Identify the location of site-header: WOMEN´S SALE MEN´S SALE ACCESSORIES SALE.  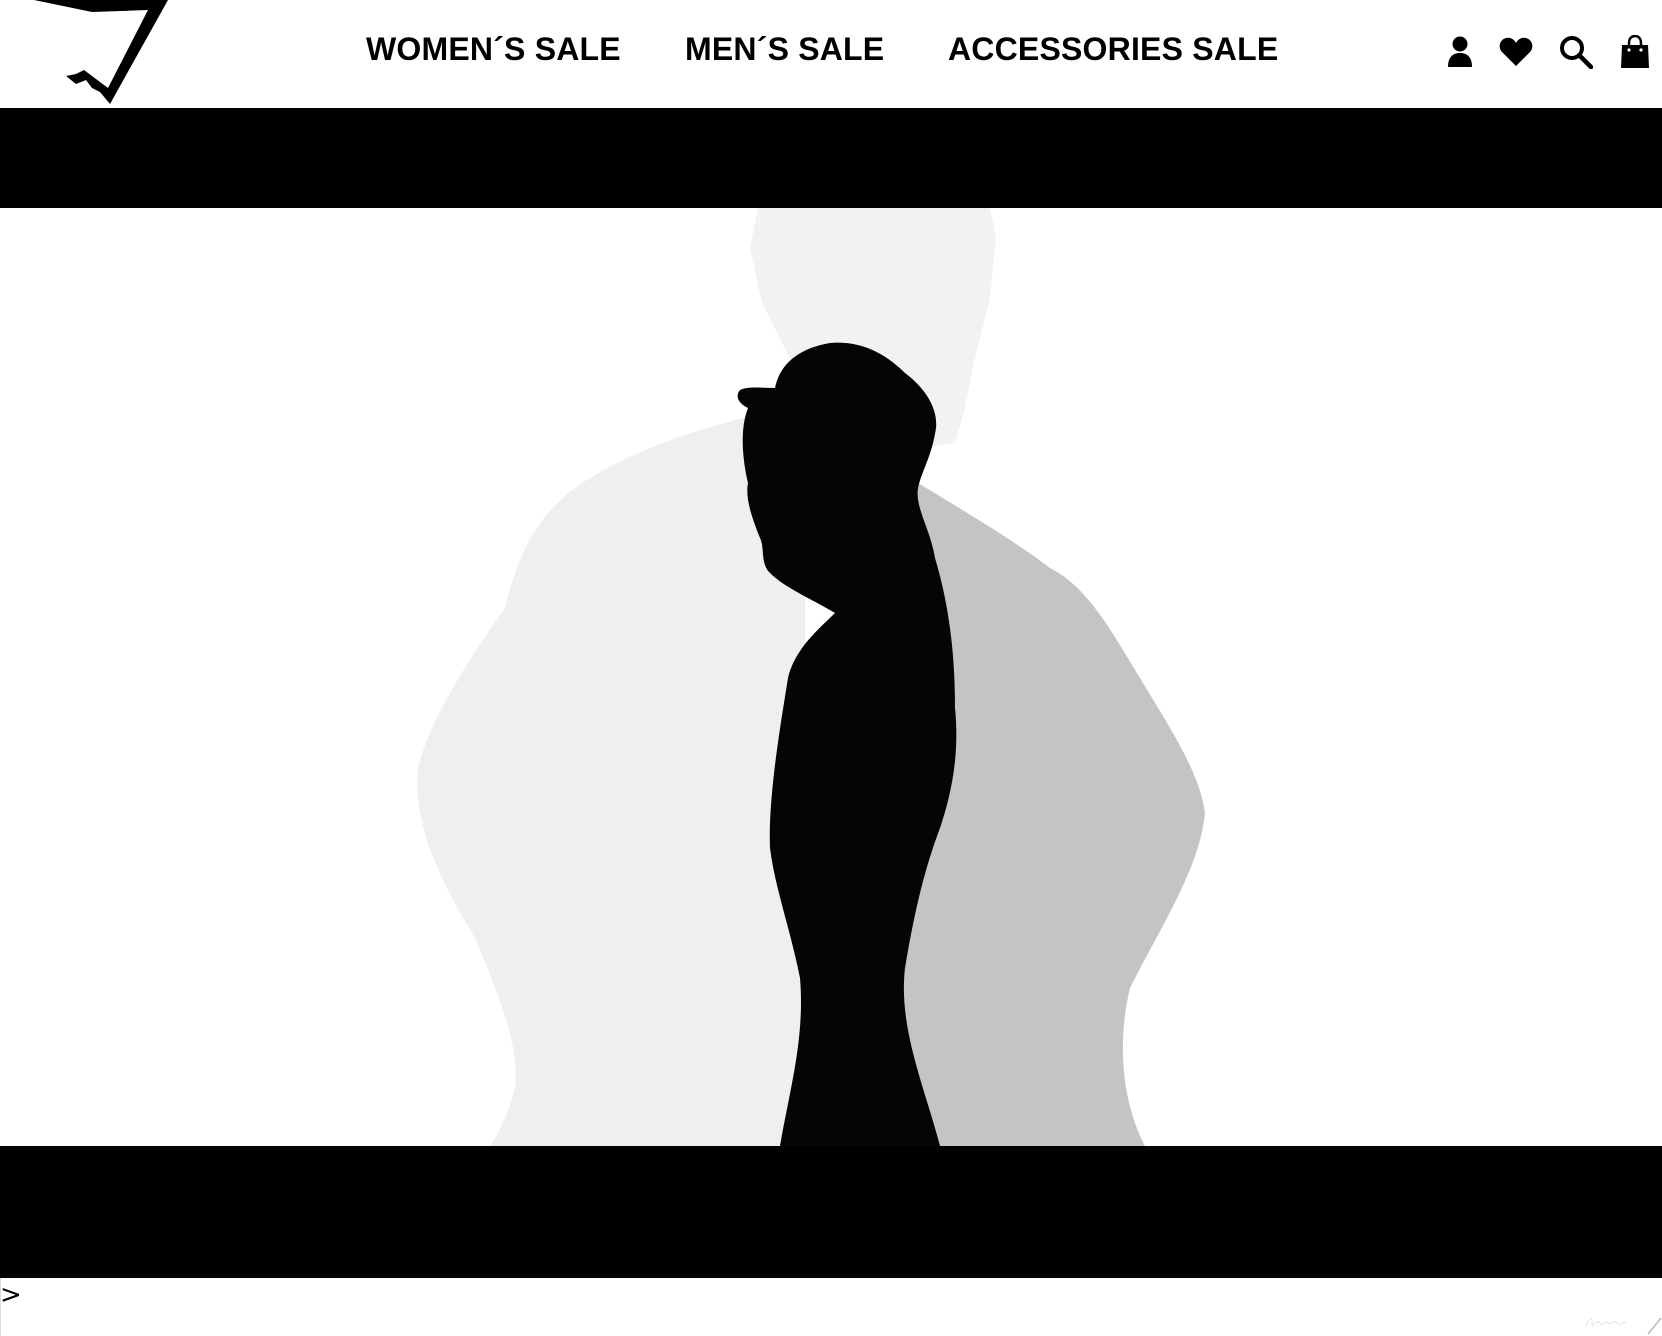
(831, 54).